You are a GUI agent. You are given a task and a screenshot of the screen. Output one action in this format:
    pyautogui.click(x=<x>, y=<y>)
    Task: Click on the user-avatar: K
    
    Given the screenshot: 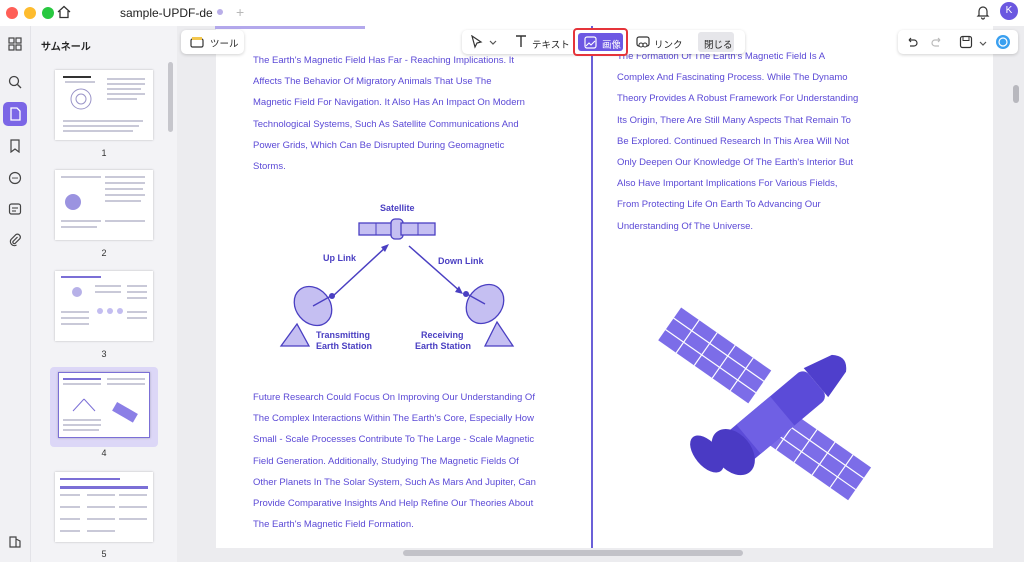 What is the action you would take?
    pyautogui.click(x=1009, y=11)
    